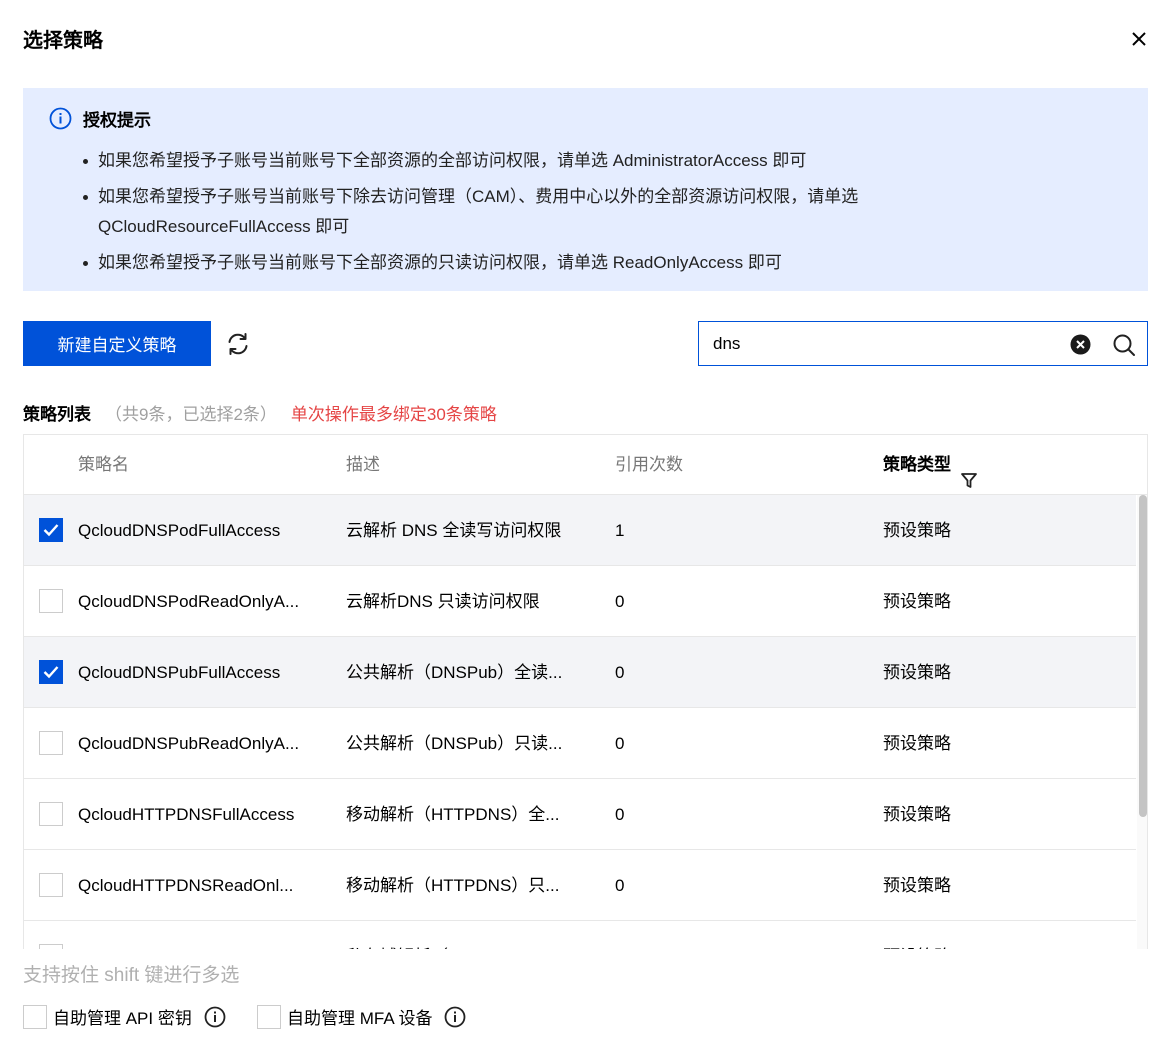  Describe the element at coordinates (585, 465) in the screenshot. I see `table-header: 策略名 描述 引用次数 策略类型` at that location.